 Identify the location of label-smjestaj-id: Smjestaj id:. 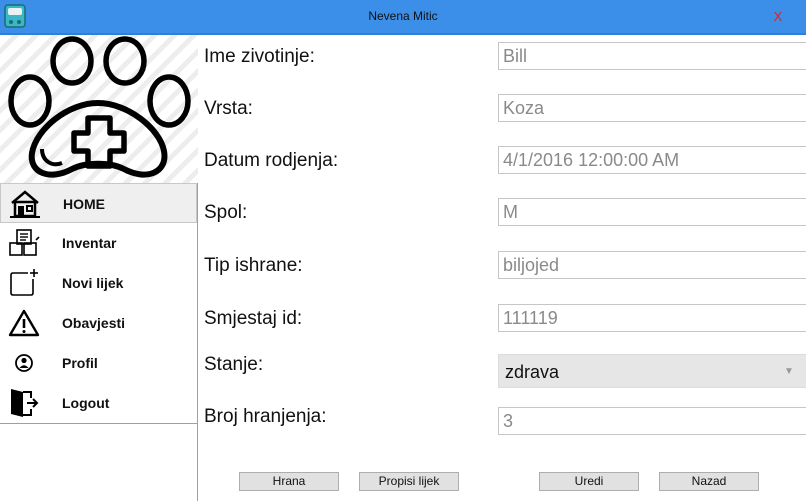
(253, 318).